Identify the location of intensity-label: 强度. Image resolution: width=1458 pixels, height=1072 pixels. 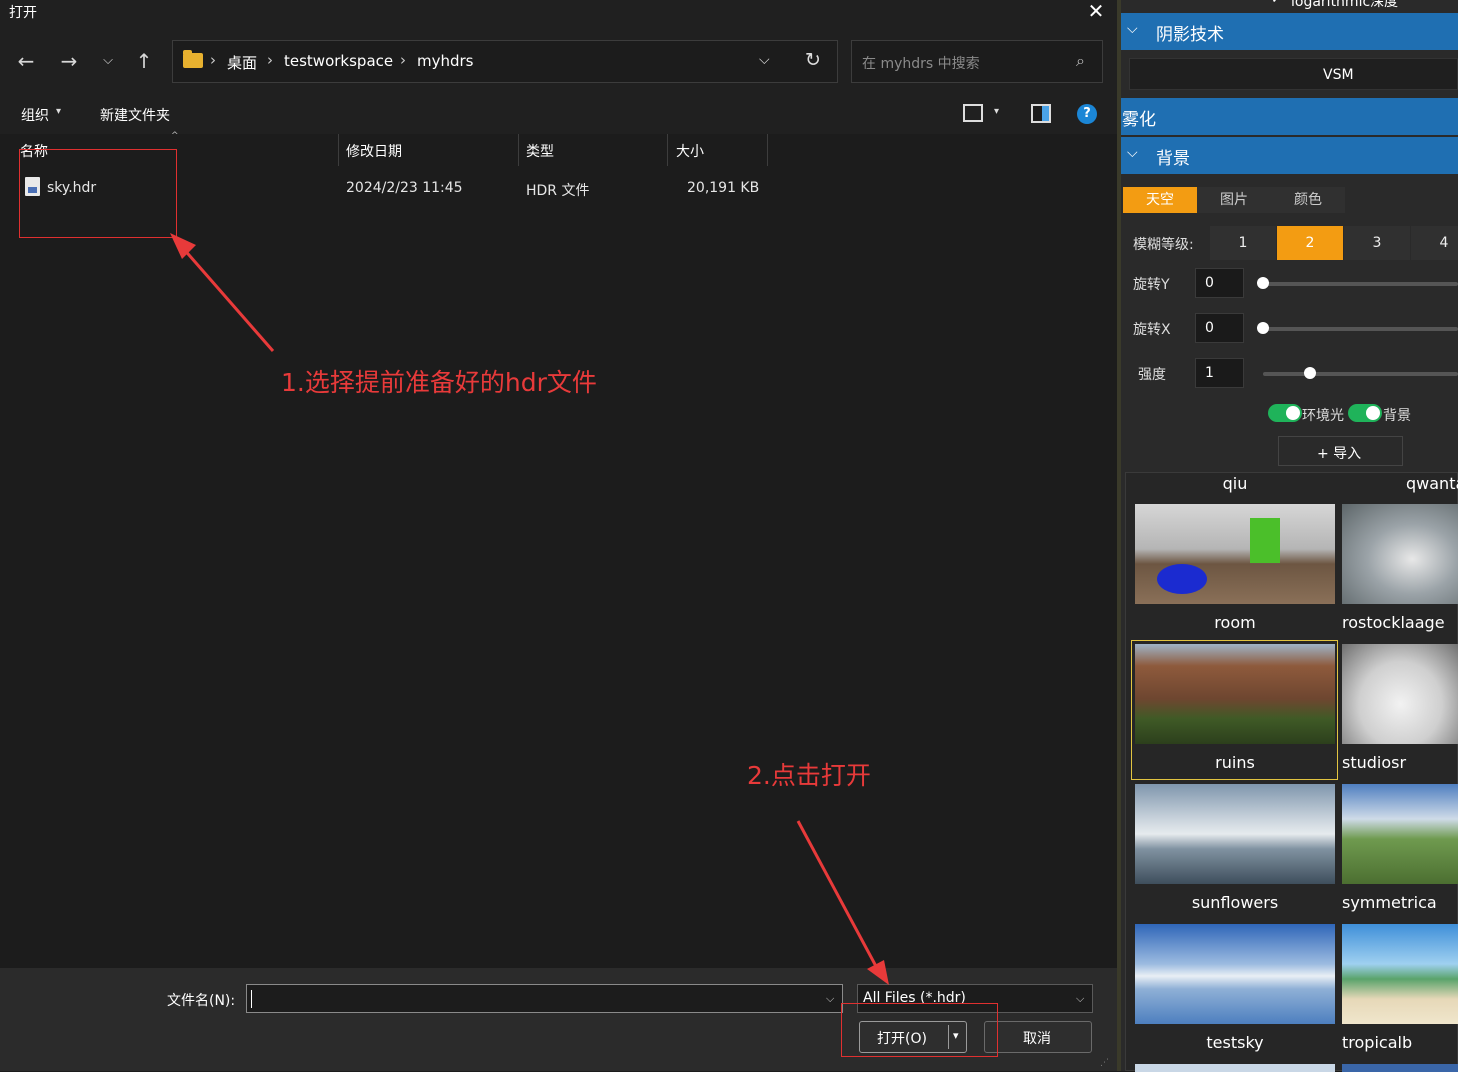
(1152, 375).